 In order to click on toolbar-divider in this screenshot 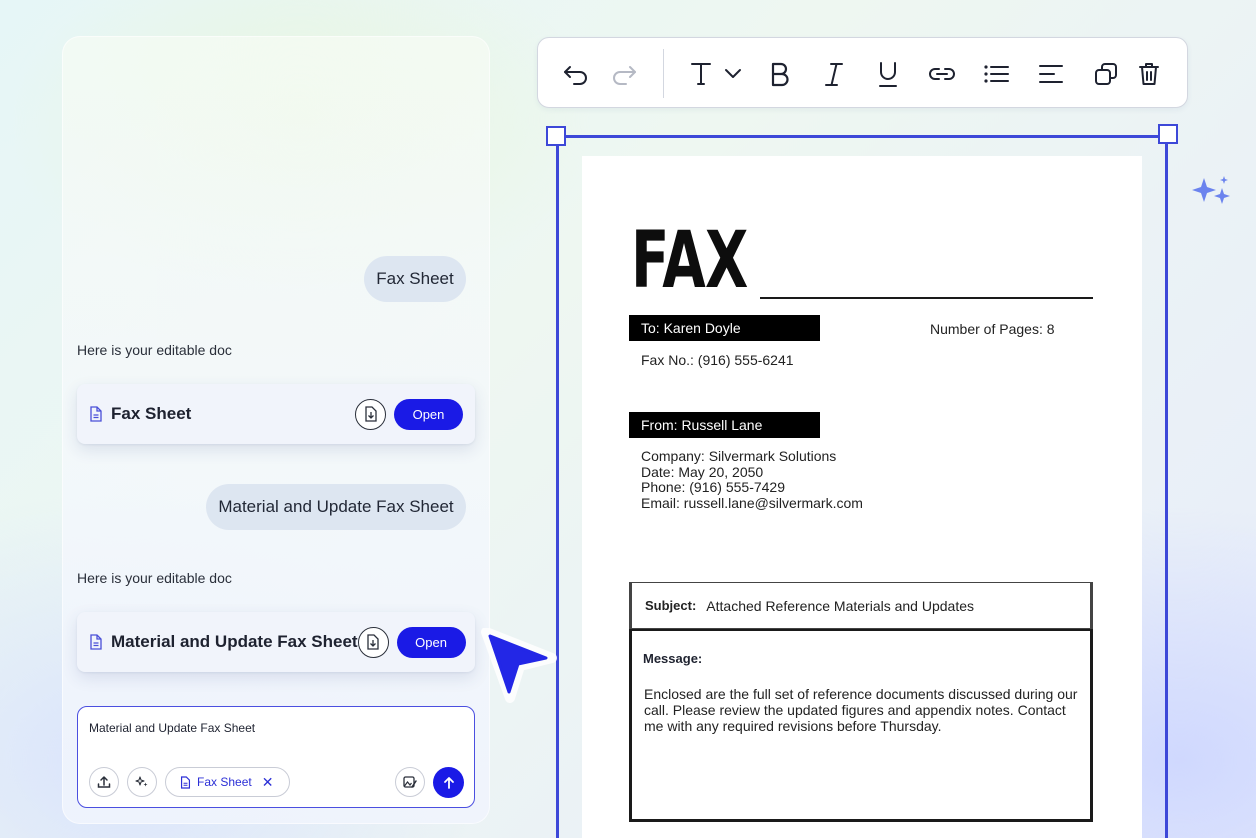, I will do `click(663, 73)`.